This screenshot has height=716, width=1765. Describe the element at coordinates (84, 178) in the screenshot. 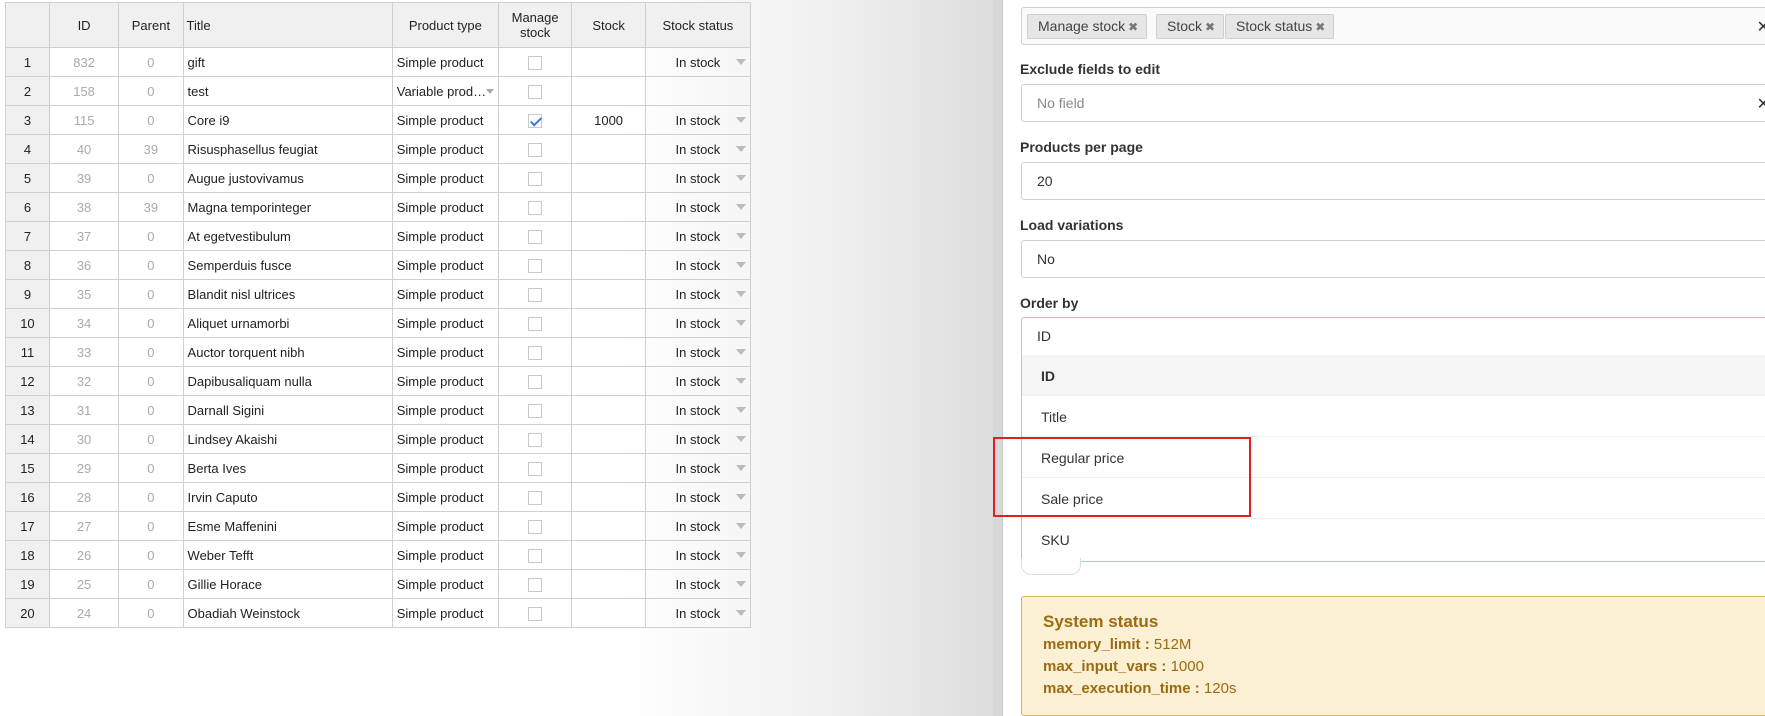

I see `cell-id: 39` at that location.